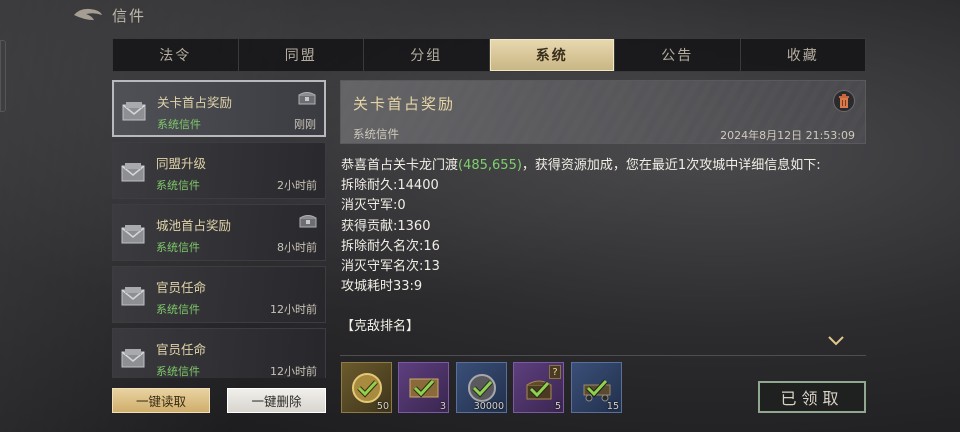 The image size is (960, 432). I want to click on reward-count: 15, so click(612, 406).